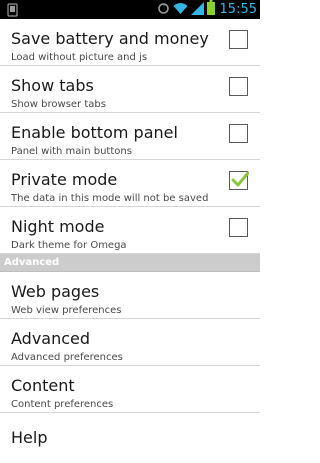 This screenshot has width=320, height=463. What do you see at coordinates (238, 86) in the screenshot?
I see `show-tabs-checkbox` at bounding box center [238, 86].